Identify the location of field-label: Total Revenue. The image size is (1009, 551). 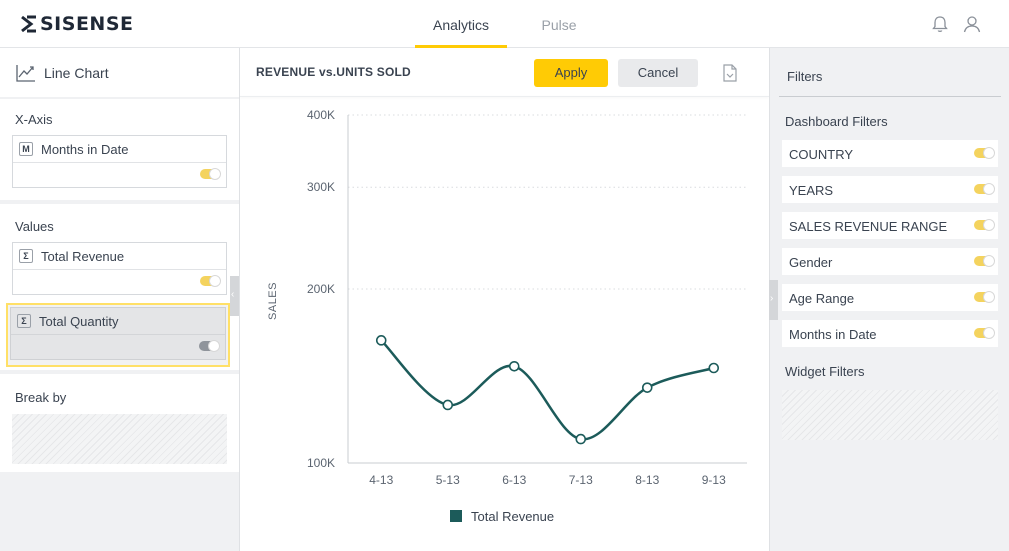
(83, 256).